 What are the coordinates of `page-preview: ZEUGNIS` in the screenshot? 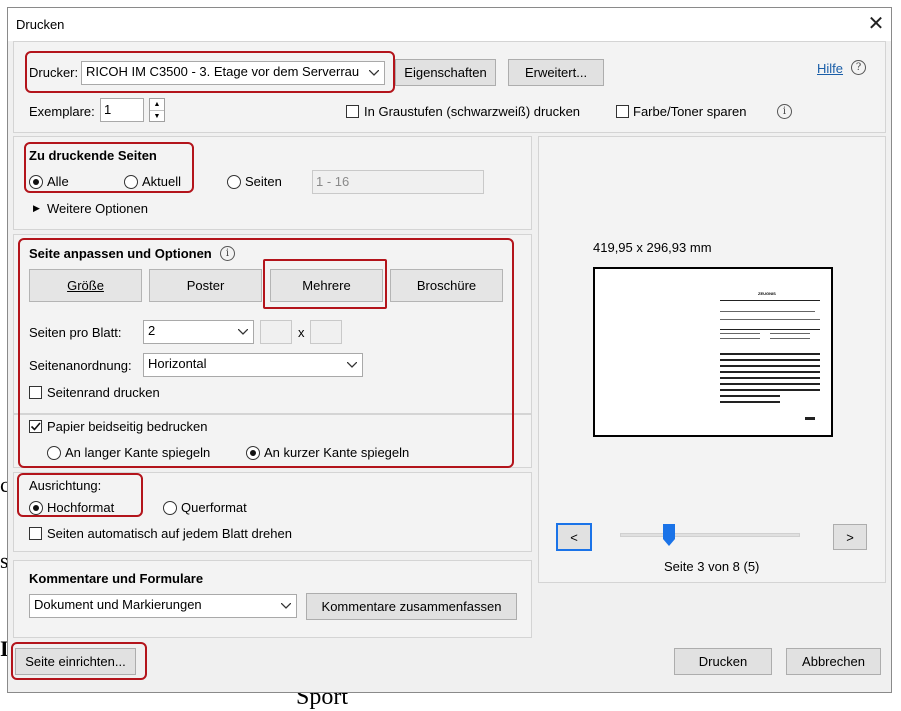 It's located at (713, 352).